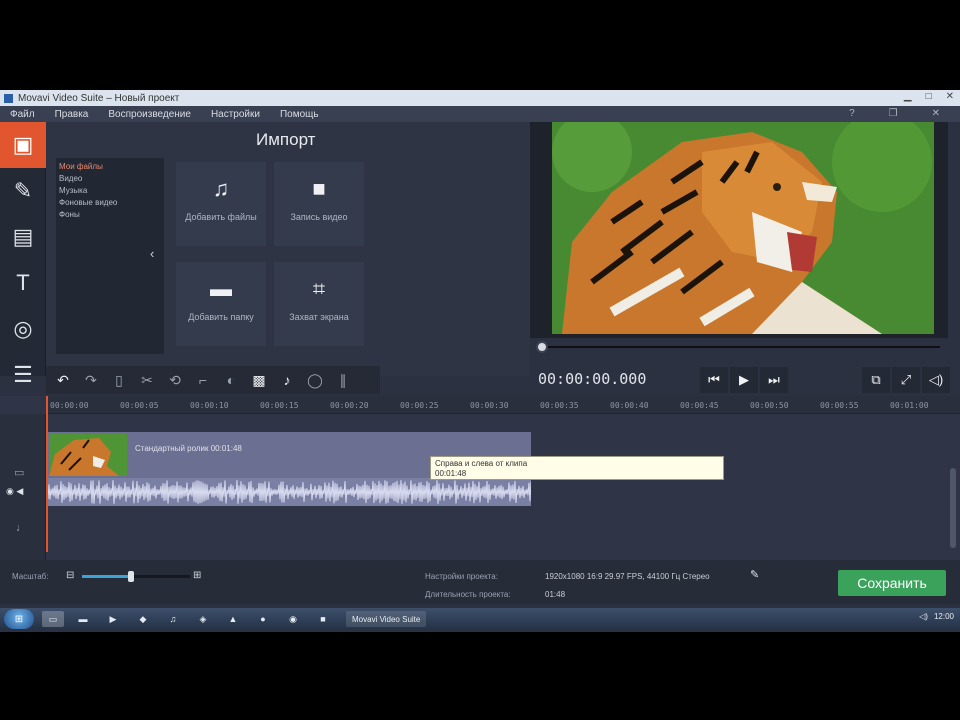 The width and height of the screenshot is (960, 720). Describe the element at coordinates (19, 472) in the screenshot. I see `video-track-icon: ▭` at that location.